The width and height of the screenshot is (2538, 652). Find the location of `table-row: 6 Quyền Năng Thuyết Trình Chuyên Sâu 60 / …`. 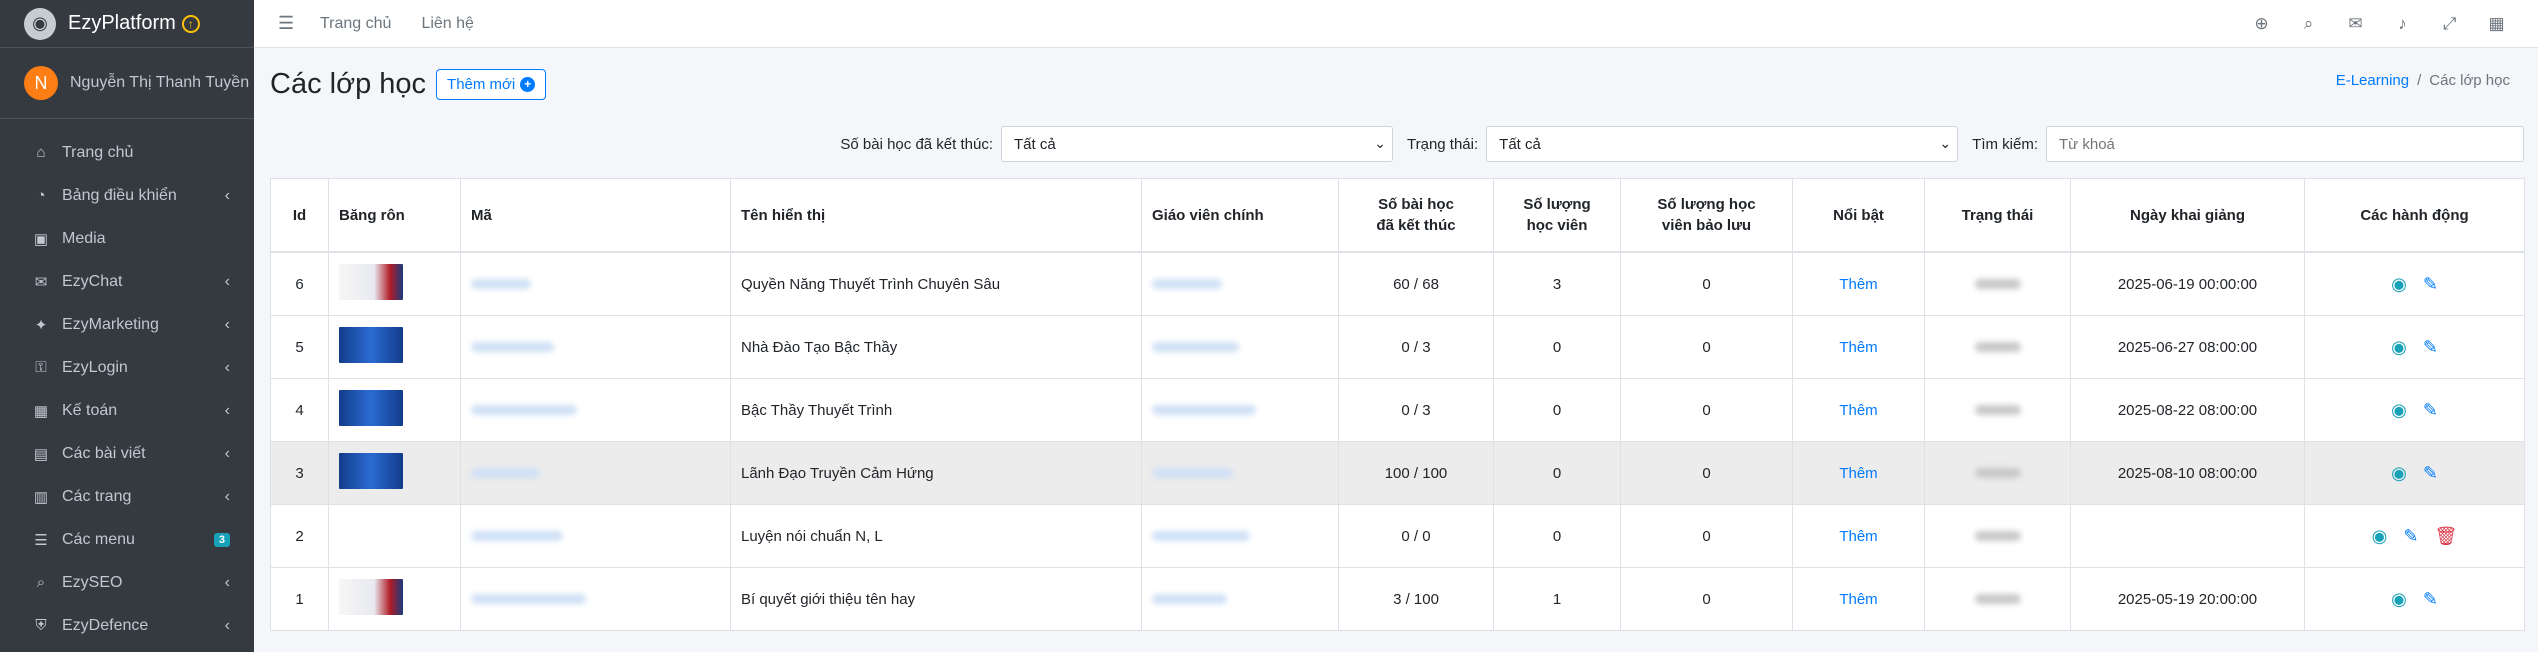

table-row: 6 Quyền Năng Thuyết Trình Chuyên Sâu 60 / … is located at coordinates (1397, 283).